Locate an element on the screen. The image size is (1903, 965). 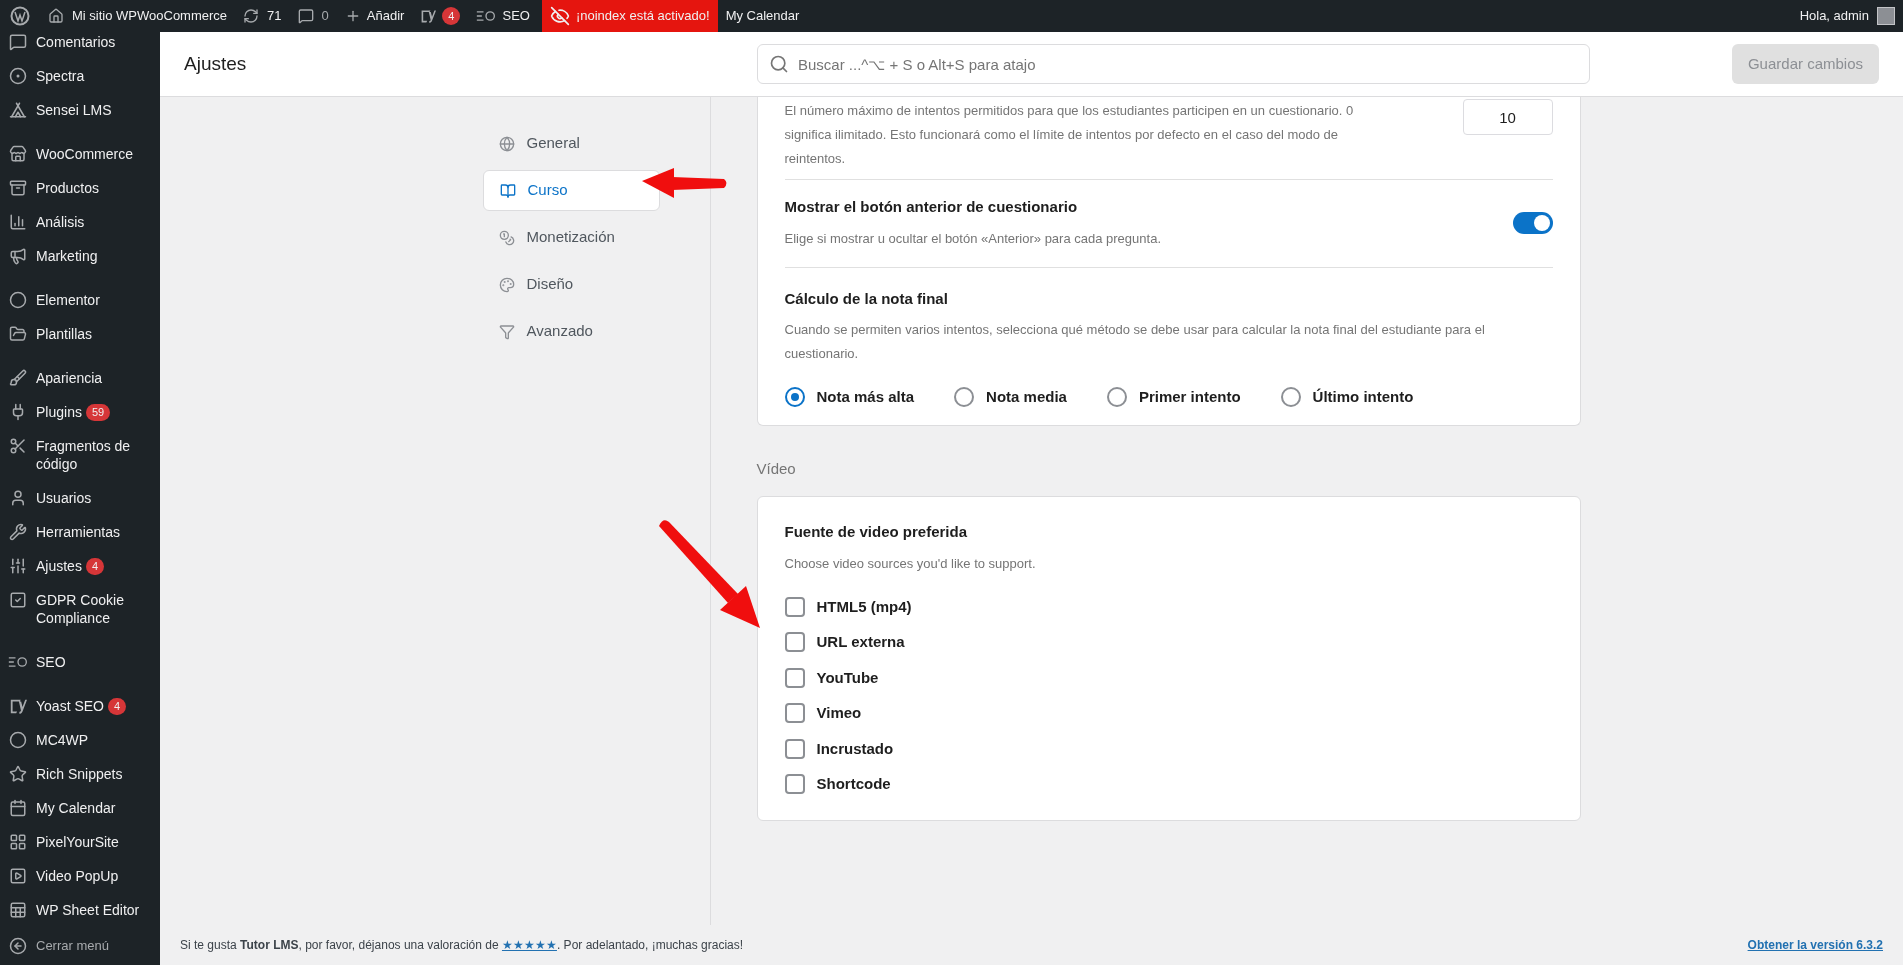
menu-item: Plugins 59 is located at coordinates (80, 412).